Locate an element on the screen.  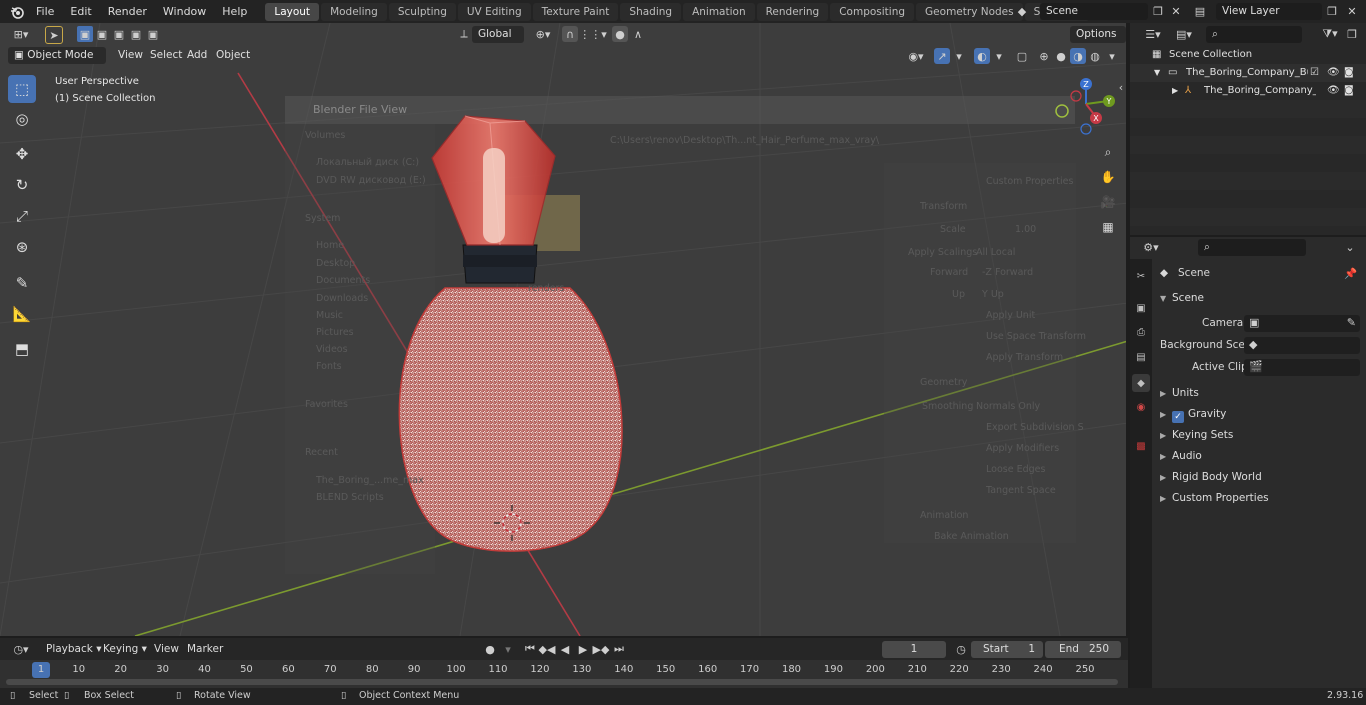
gravity-checkbox: ✓ is located at coordinates (1178, 417).